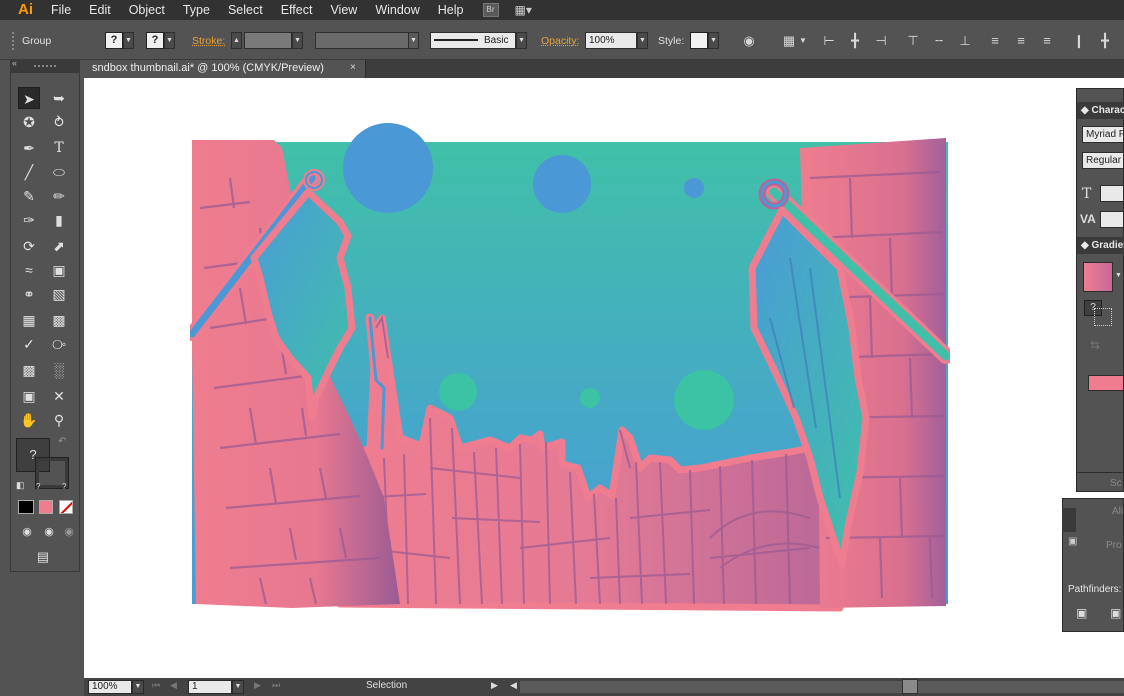 Image resolution: width=1124 pixels, height=696 pixels. I want to click on gradient-preview-swatch, so click(1098, 277).